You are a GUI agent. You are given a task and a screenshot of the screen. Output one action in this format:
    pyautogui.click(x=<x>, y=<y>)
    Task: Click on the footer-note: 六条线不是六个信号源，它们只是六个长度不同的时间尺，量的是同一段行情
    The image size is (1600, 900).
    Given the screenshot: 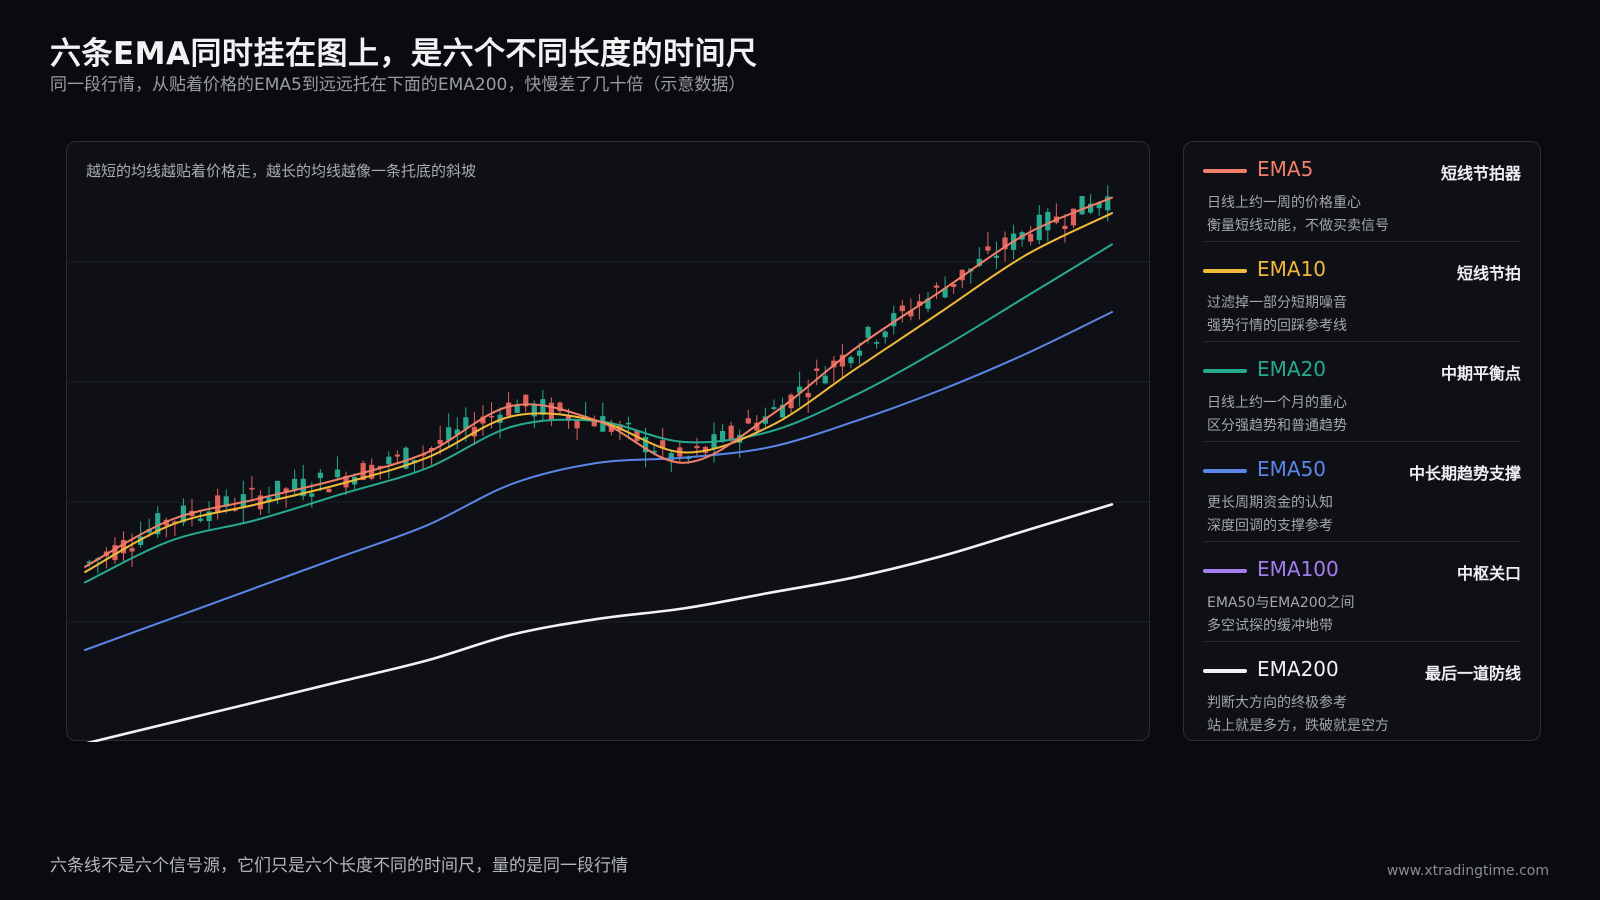 What is the action you would take?
    pyautogui.click(x=339, y=866)
    